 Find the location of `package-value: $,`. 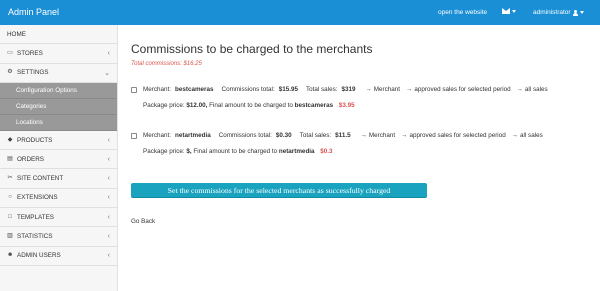

package-value: $, is located at coordinates (189, 151).